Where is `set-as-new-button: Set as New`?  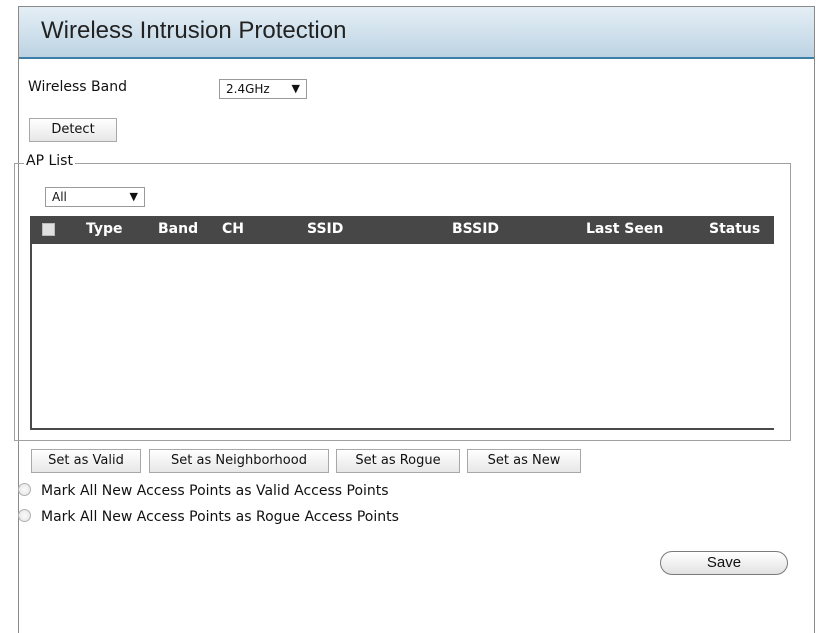 set-as-new-button: Set as New is located at coordinates (524, 461).